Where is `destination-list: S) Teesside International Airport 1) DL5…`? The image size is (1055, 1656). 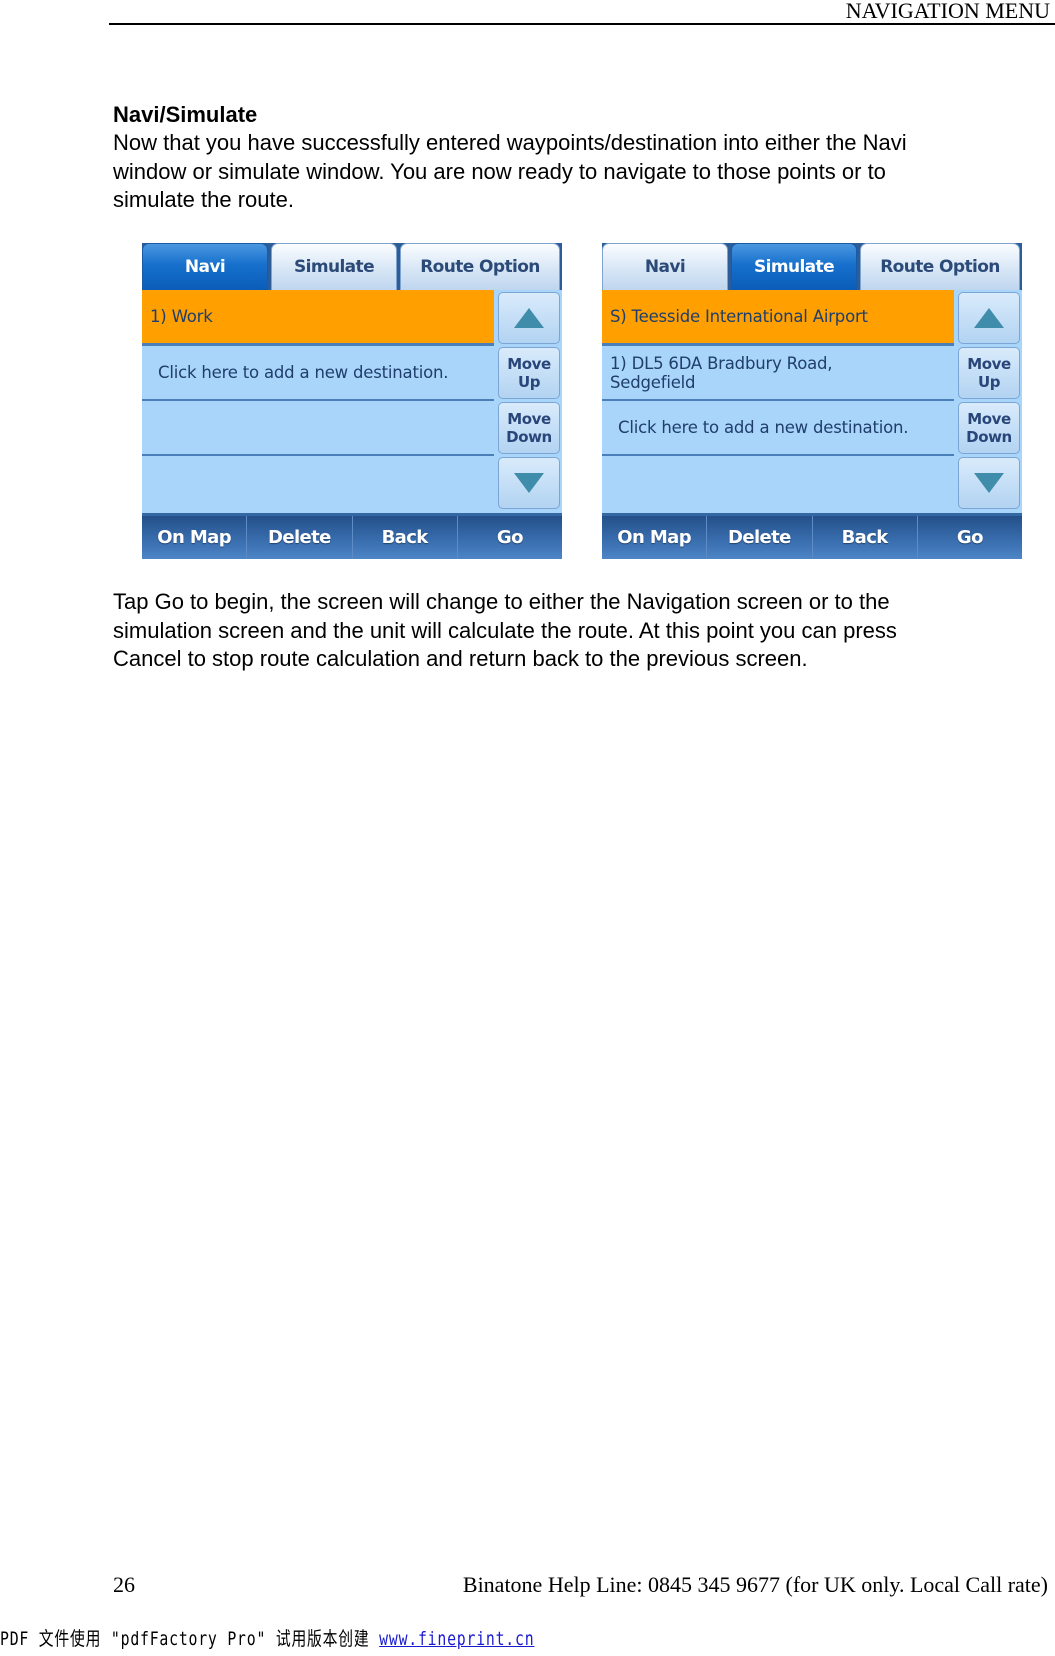 destination-list: S) Teesside International Airport 1) DL5… is located at coordinates (778, 401).